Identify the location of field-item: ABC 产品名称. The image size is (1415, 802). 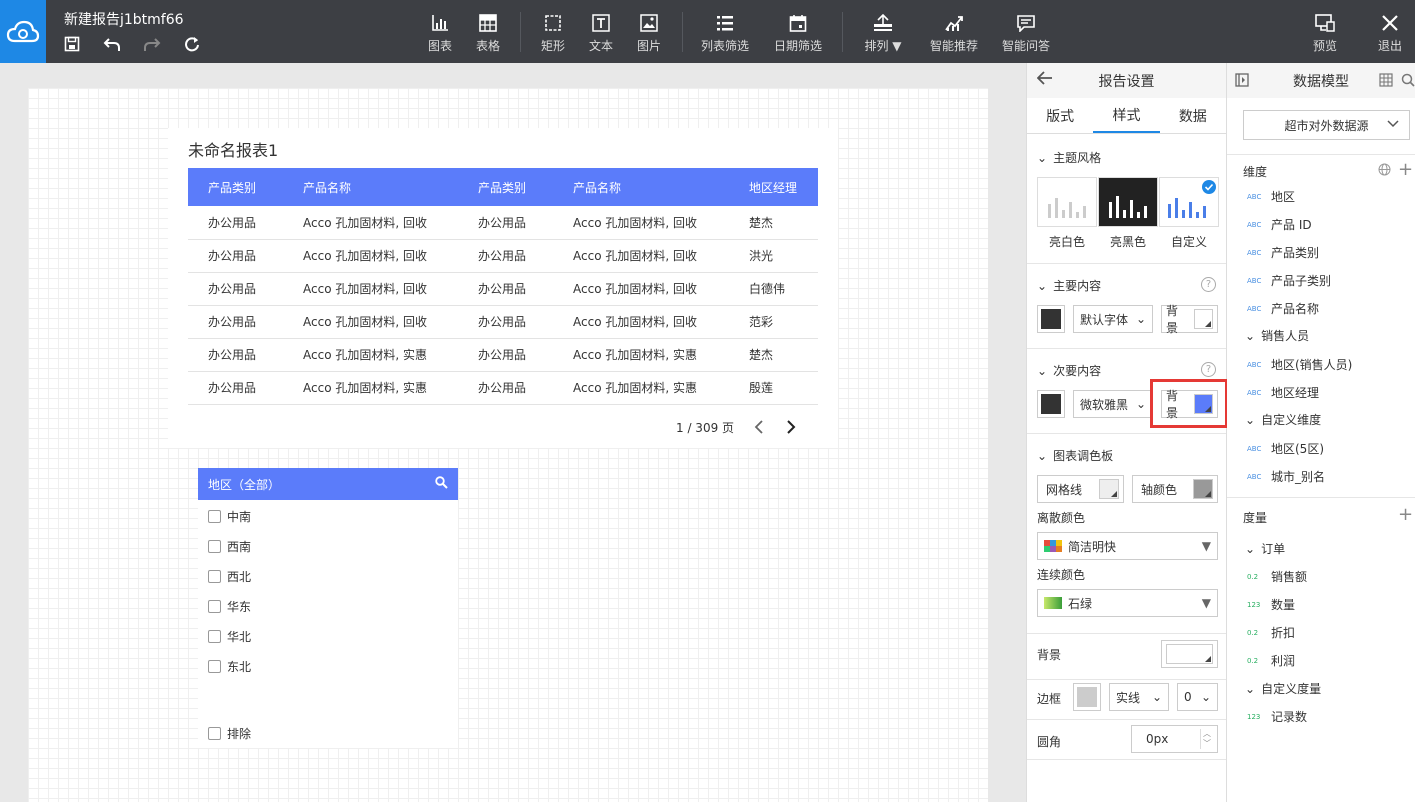
(1283, 308).